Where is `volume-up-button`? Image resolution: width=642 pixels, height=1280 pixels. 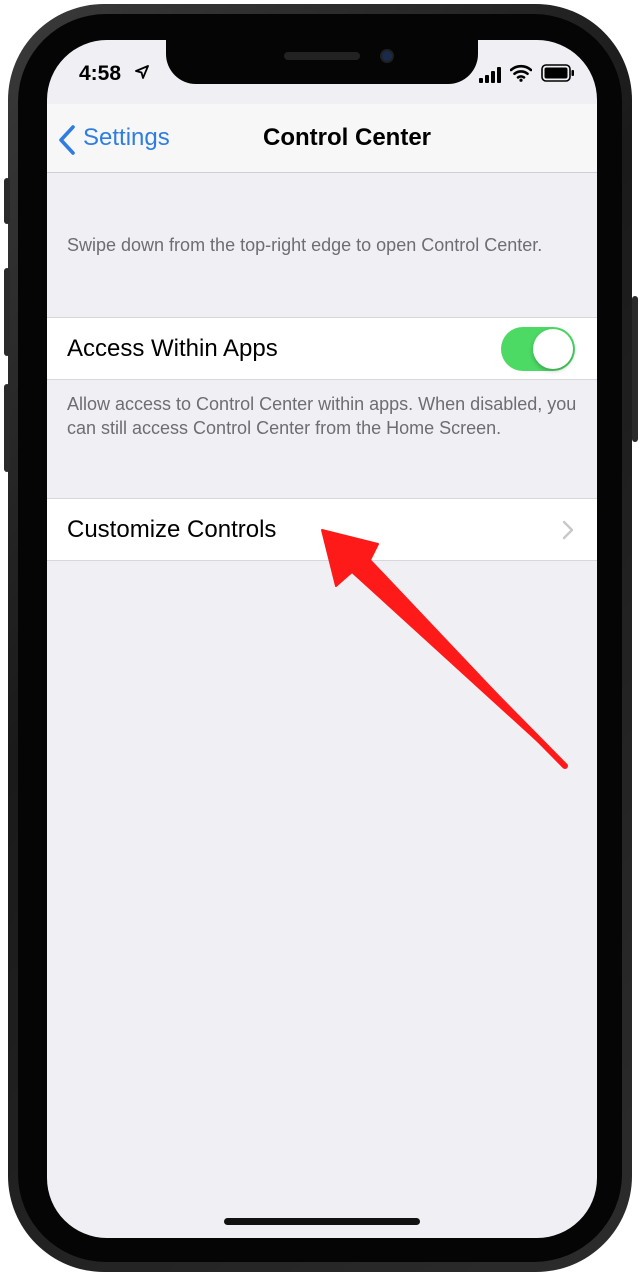
volume-up-button is located at coordinates (7, 312).